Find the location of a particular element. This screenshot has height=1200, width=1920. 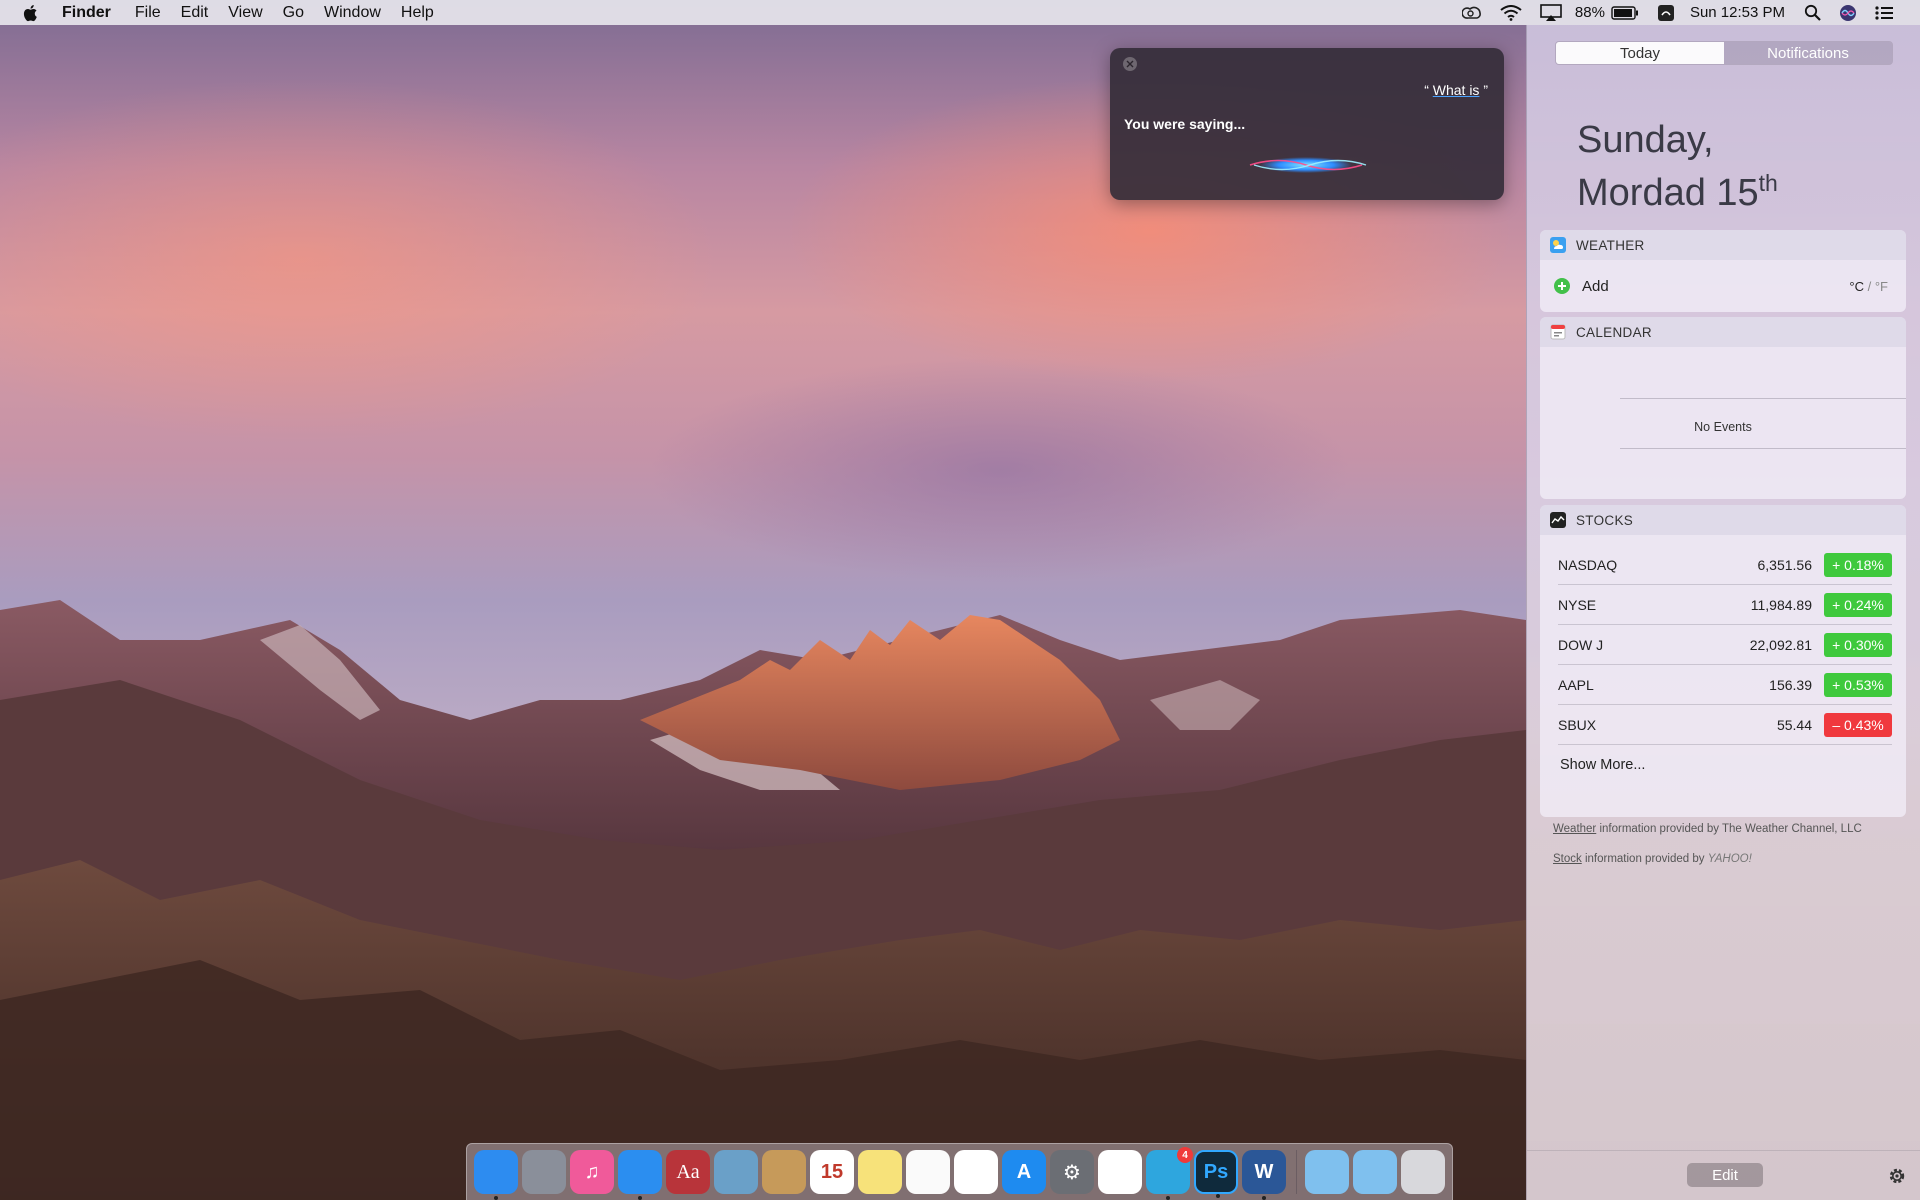

weather-add-row: Add °C / °F is located at coordinates (1723, 286).